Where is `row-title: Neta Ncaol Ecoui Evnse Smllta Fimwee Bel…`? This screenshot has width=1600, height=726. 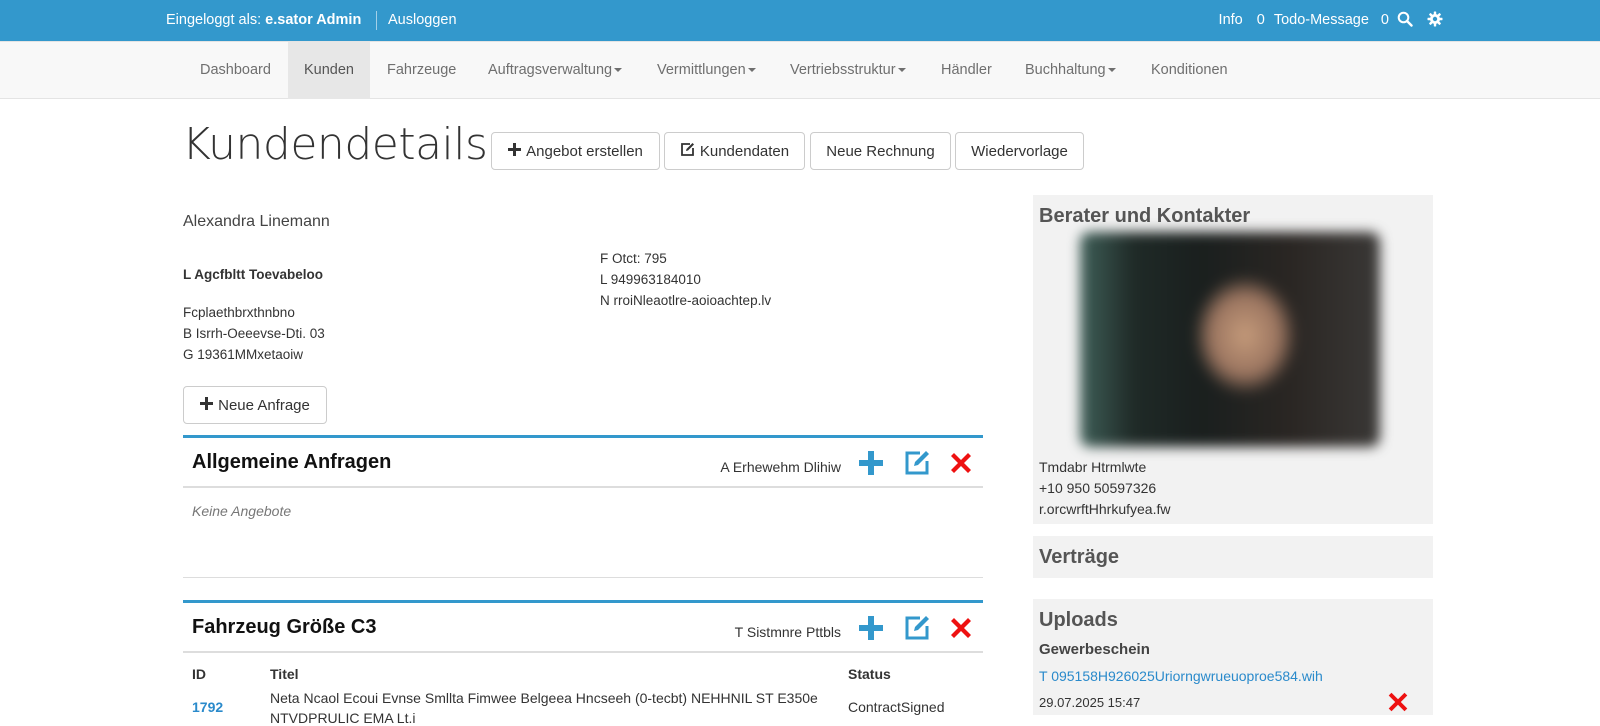
row-title: Neta Ncaol Ecoui Evnse Smllta Fimwee Bel… is located at coordinates (544, 698).